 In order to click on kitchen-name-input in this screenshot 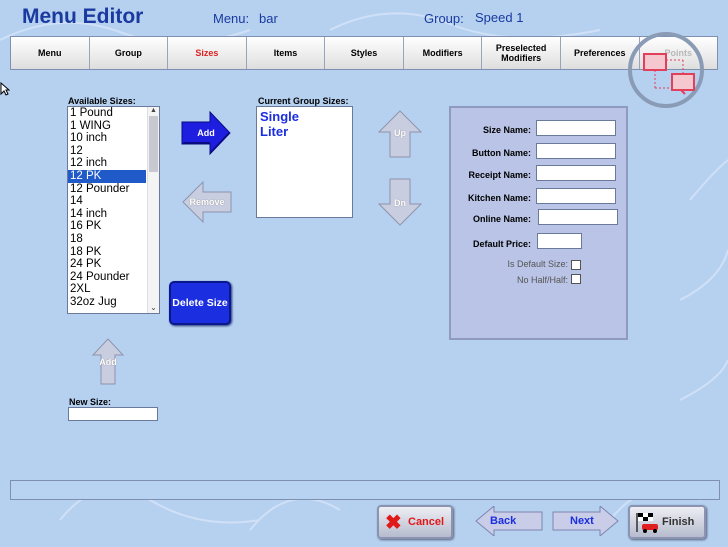, I will do `click(576, 196)`.